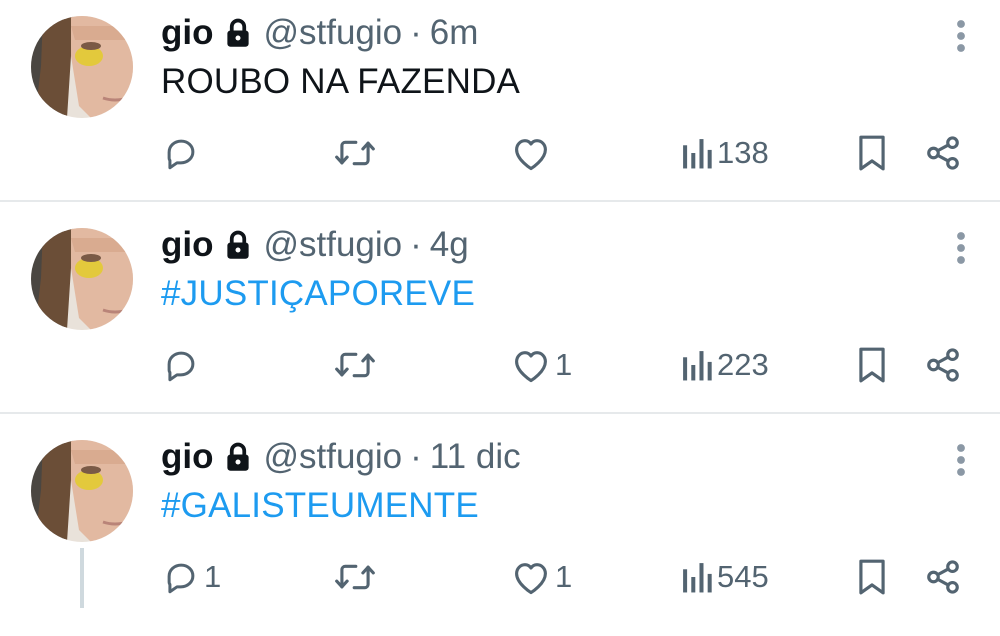 The image size is (1000, 636). I want to click on views-button: 545, so click(725, 577).